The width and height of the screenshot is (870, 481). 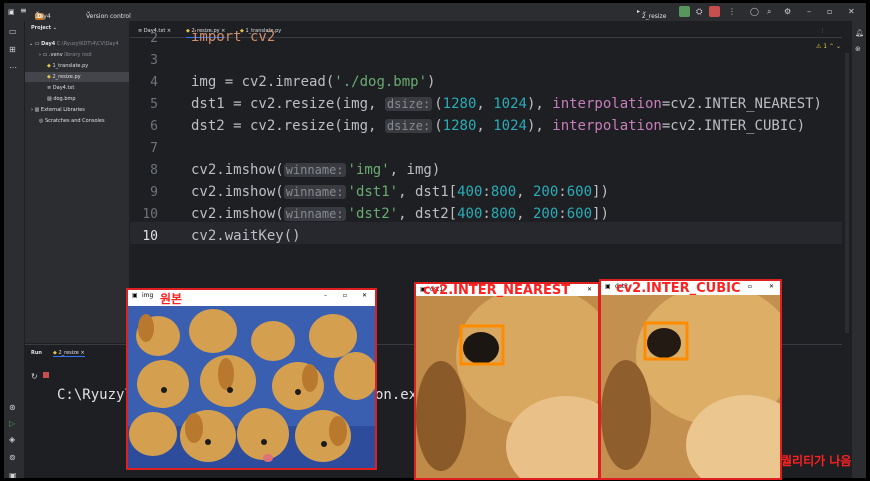 What do you see at coordinates (233, 37) in the screenshot?
I see `import-line-partial: import cv2` at bounding box center [233, 37].